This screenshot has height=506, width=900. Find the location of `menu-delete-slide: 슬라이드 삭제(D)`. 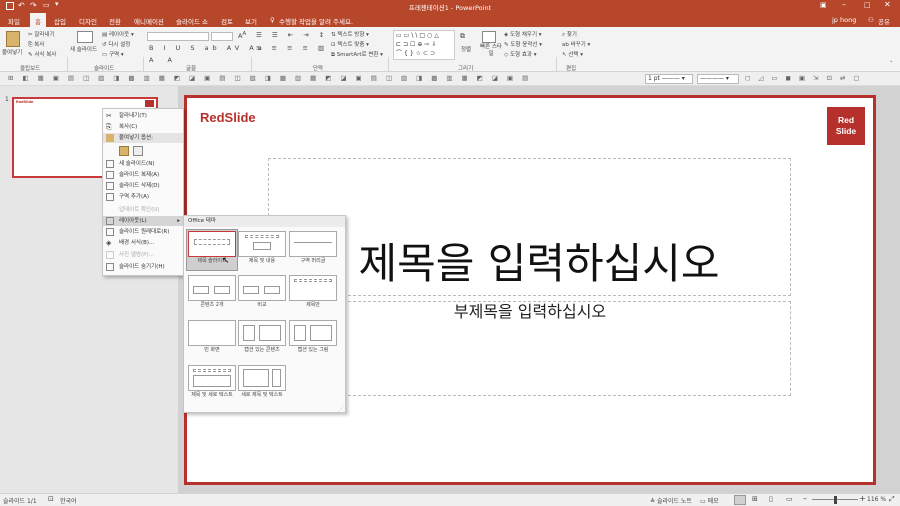

menu-delete-slide: 슬라이드 삭제(D) is located at coordinates (143, 186).